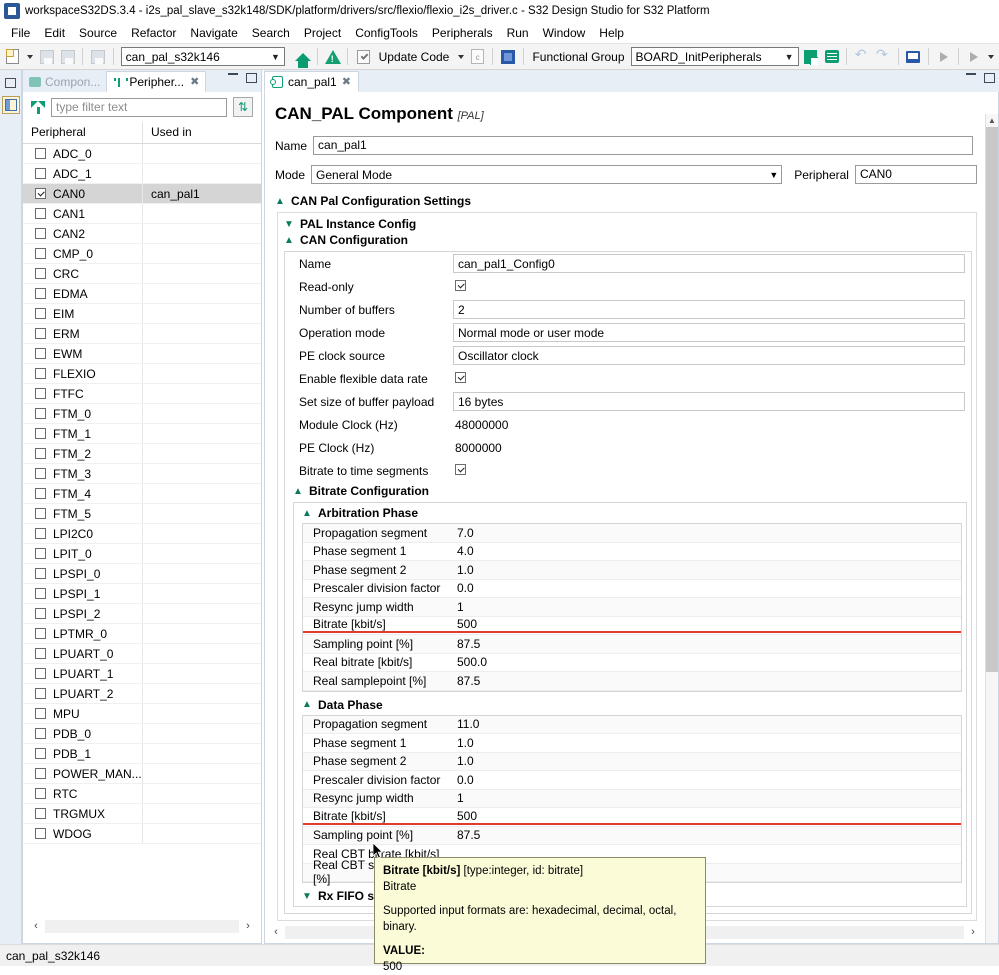 This screenshot has width=999, height=975. Describe the element at coordinates (973, 56) in the screenshot. I see `debug-button` at that location.